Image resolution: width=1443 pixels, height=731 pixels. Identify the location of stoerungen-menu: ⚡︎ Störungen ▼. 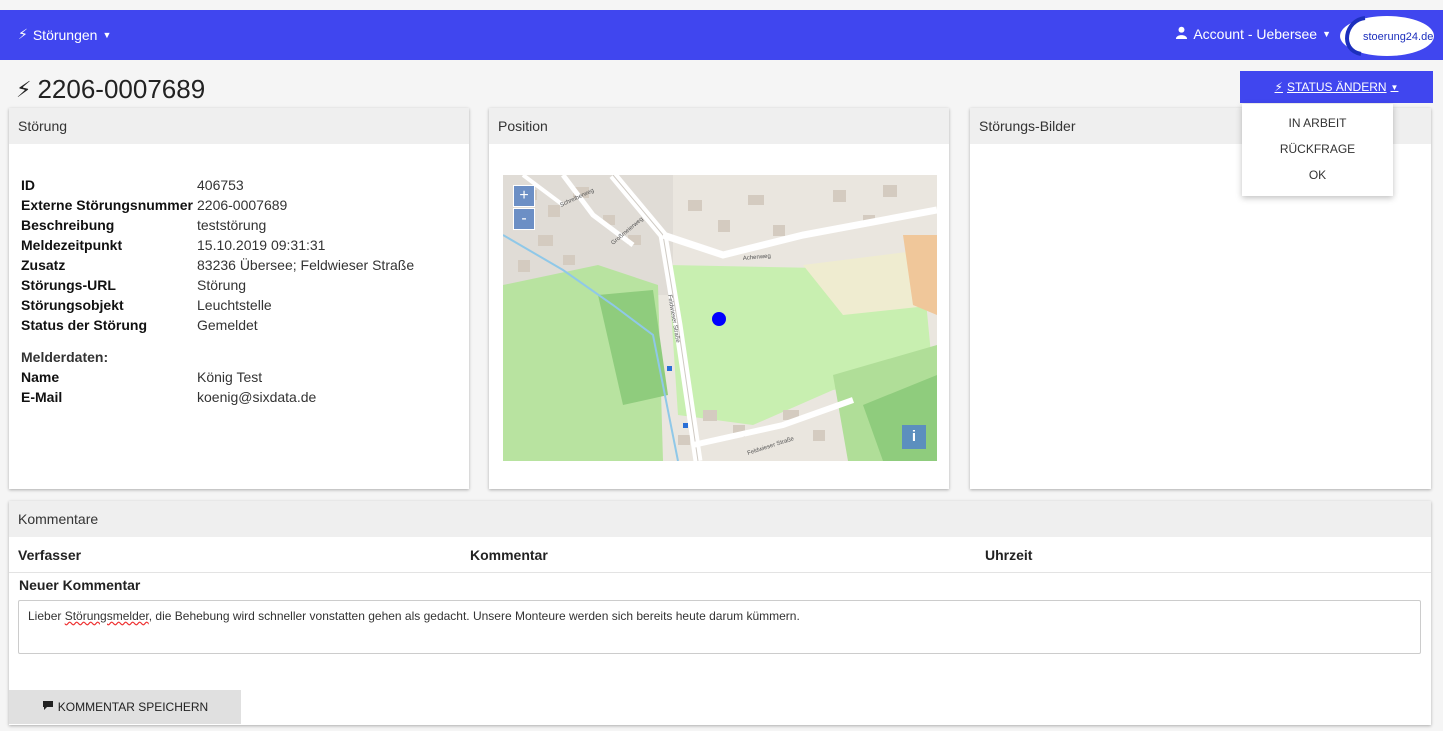
(64, 34).